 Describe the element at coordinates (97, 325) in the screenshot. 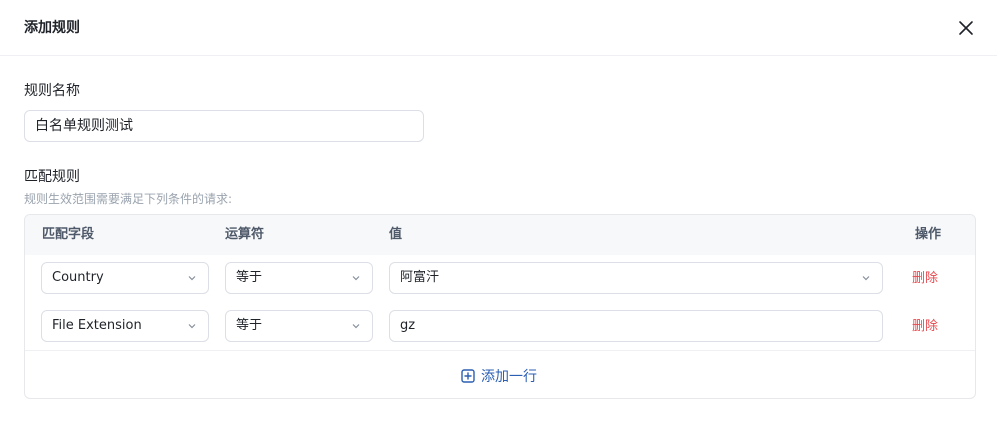

I see `field-select-value: File Extension` at that location.